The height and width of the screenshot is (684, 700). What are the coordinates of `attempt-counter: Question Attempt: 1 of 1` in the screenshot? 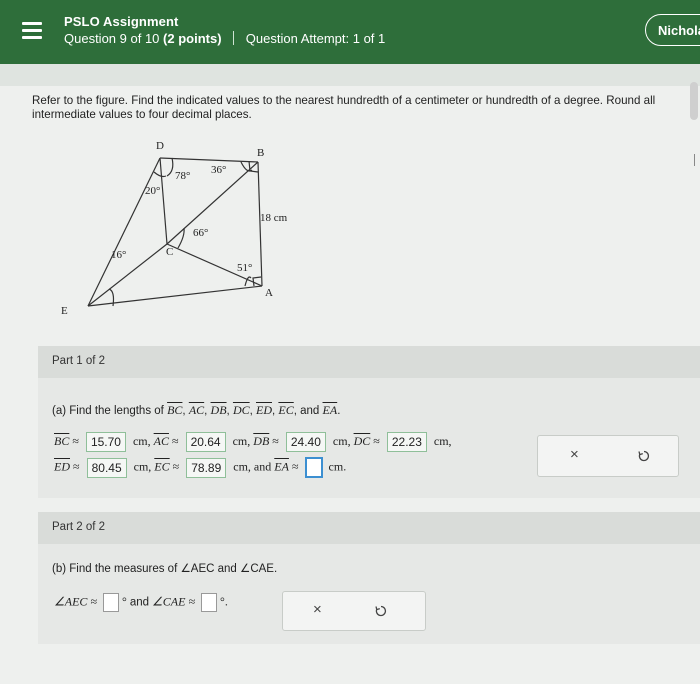 It's located at (315, 38).